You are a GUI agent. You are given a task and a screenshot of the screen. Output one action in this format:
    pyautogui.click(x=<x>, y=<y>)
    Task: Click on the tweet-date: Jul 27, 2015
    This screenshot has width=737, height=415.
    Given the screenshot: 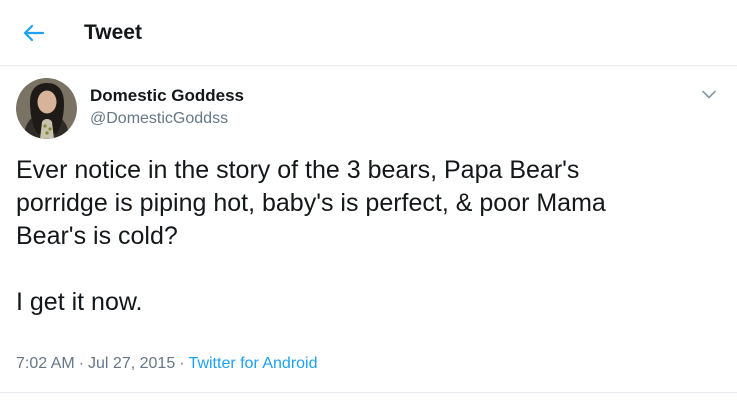 What is the action you would take?
    pyautogui.click(x=131, y=363)
    